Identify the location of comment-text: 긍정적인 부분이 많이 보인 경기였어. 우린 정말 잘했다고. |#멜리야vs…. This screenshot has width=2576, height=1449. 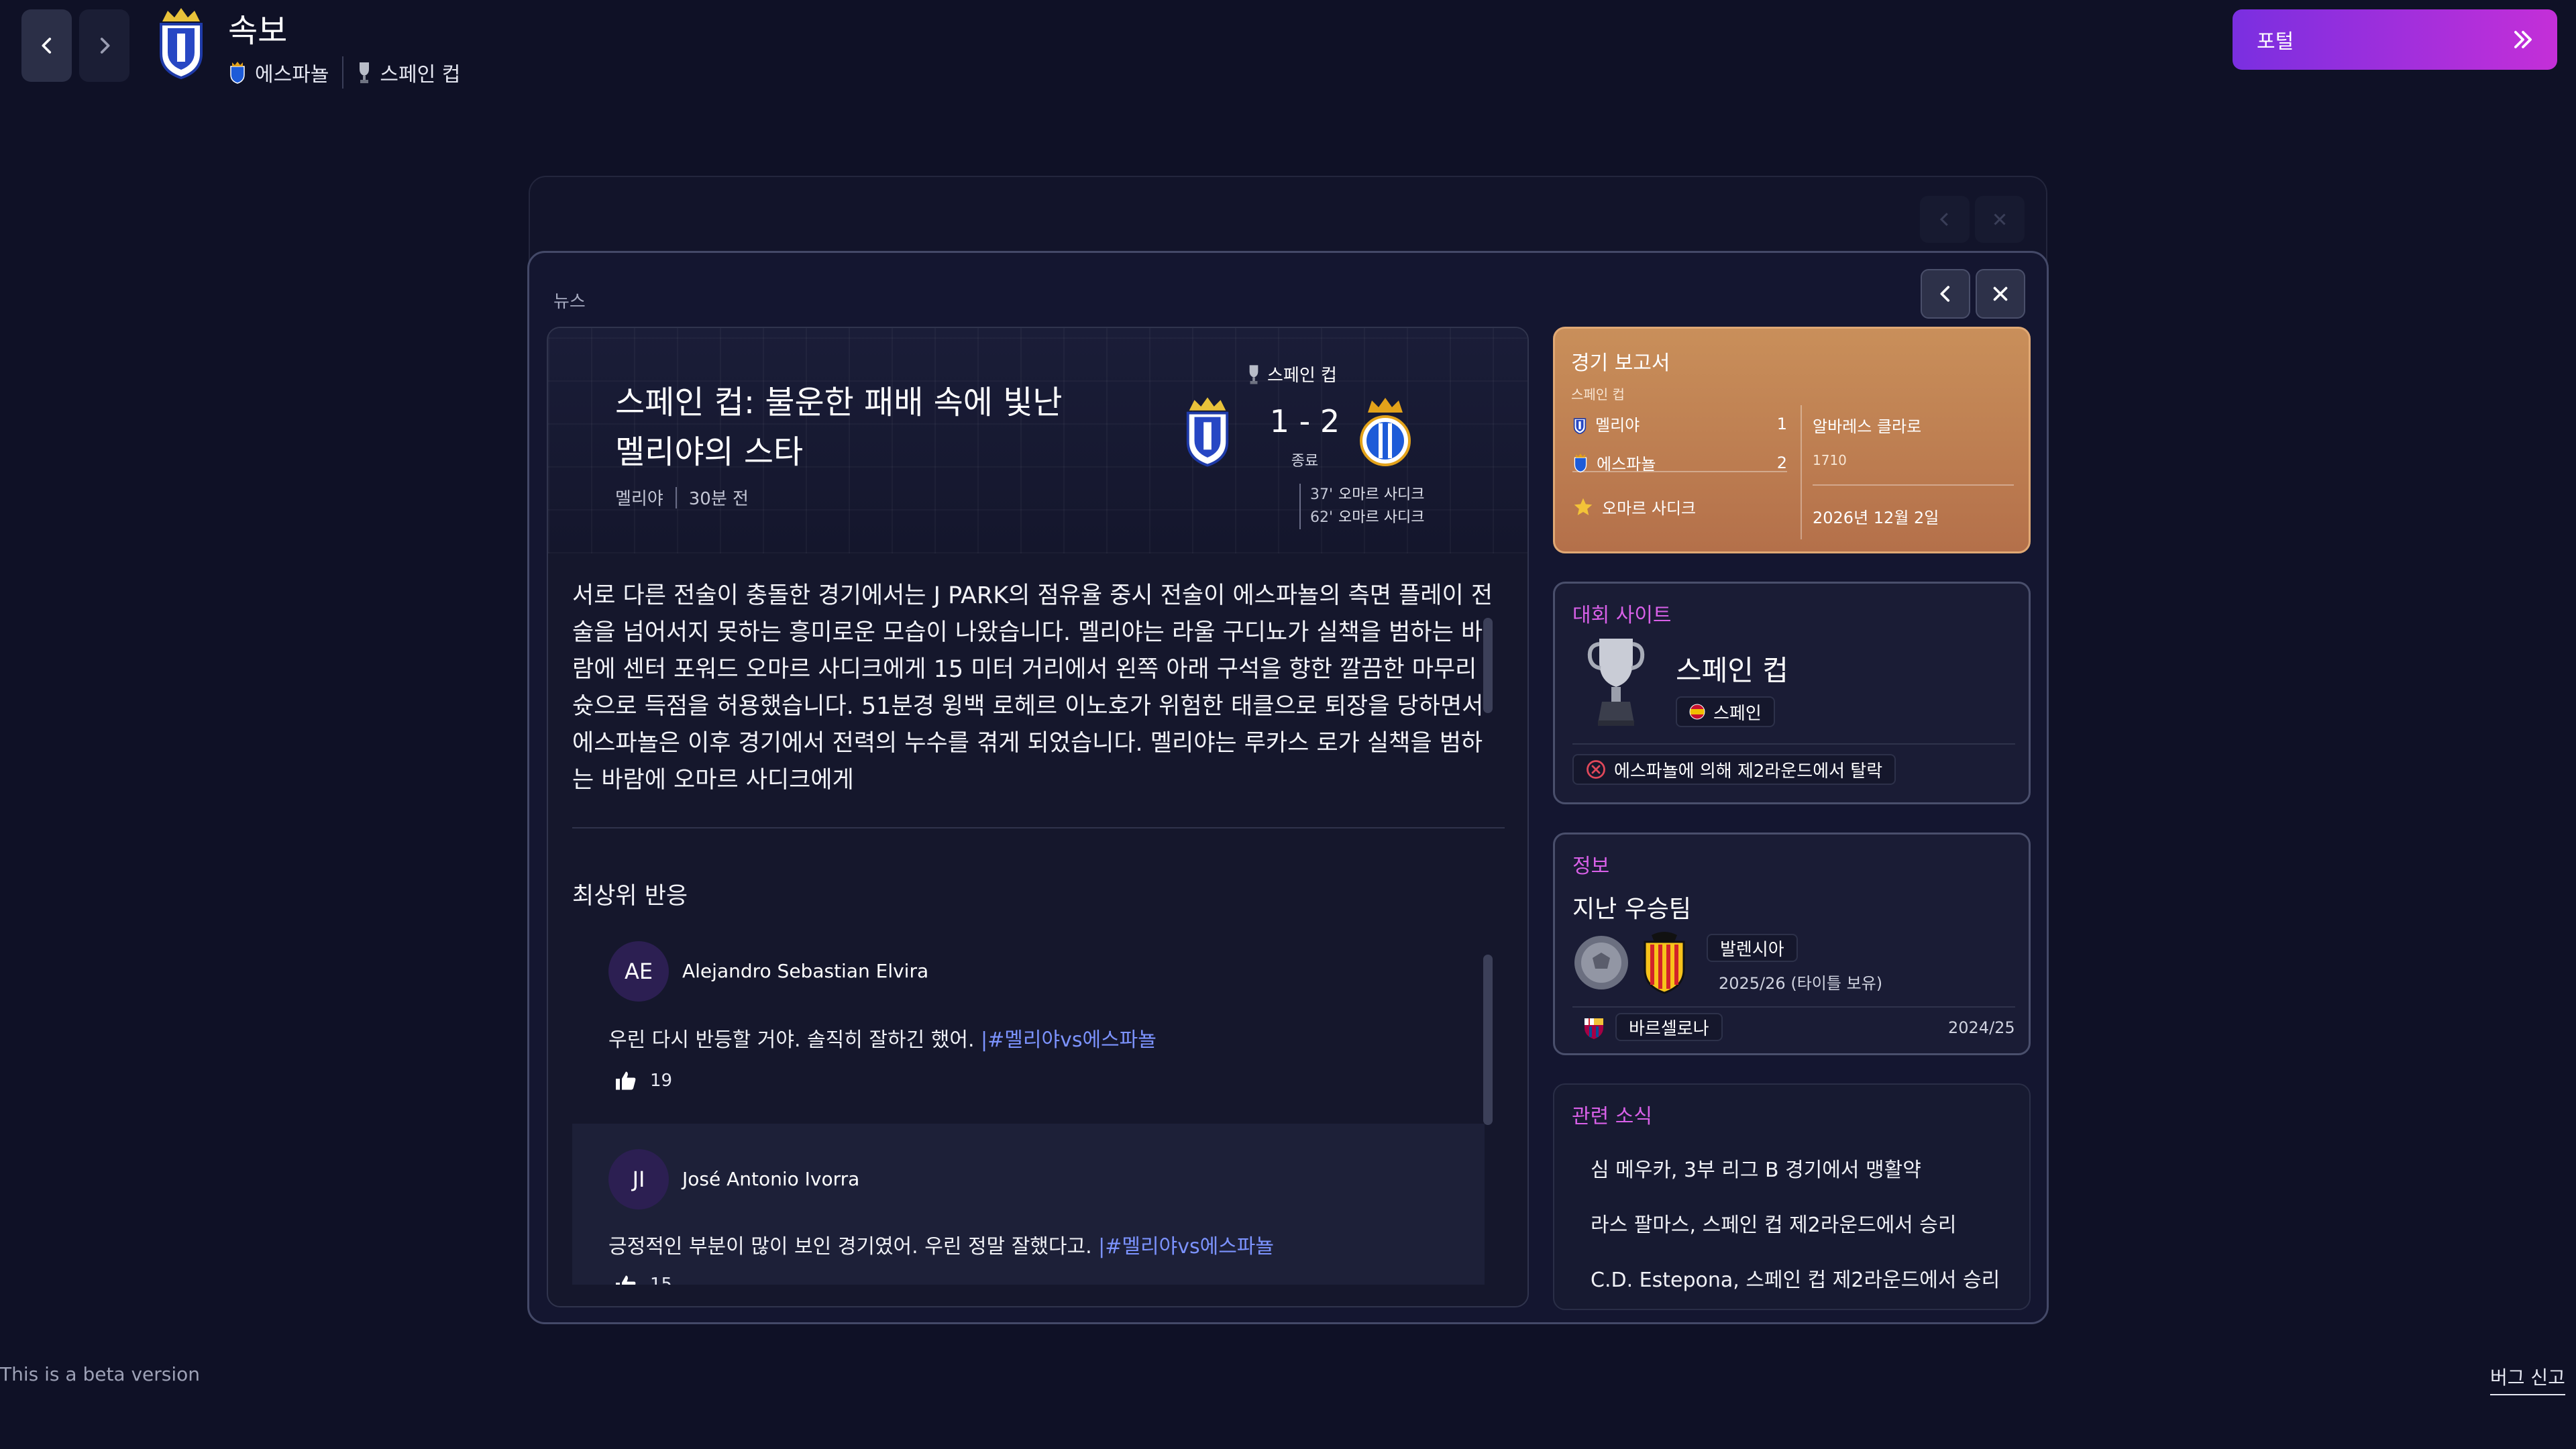
(941, 1246).